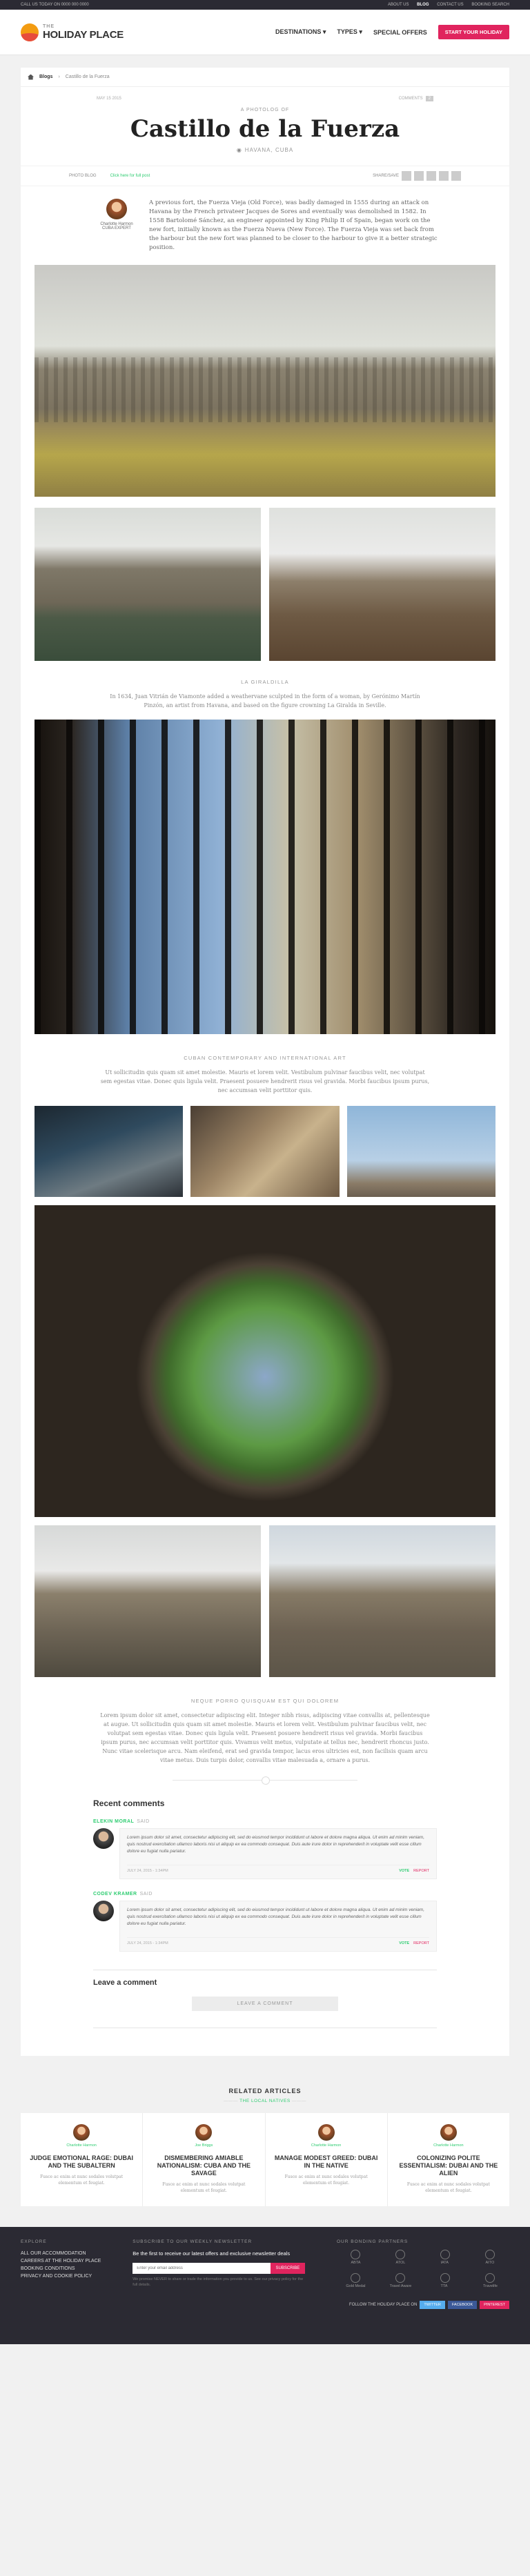 The image size is (530, 2576). I want to click on nav-destinations: DESTINATIONS ▾, so click(300, 32).